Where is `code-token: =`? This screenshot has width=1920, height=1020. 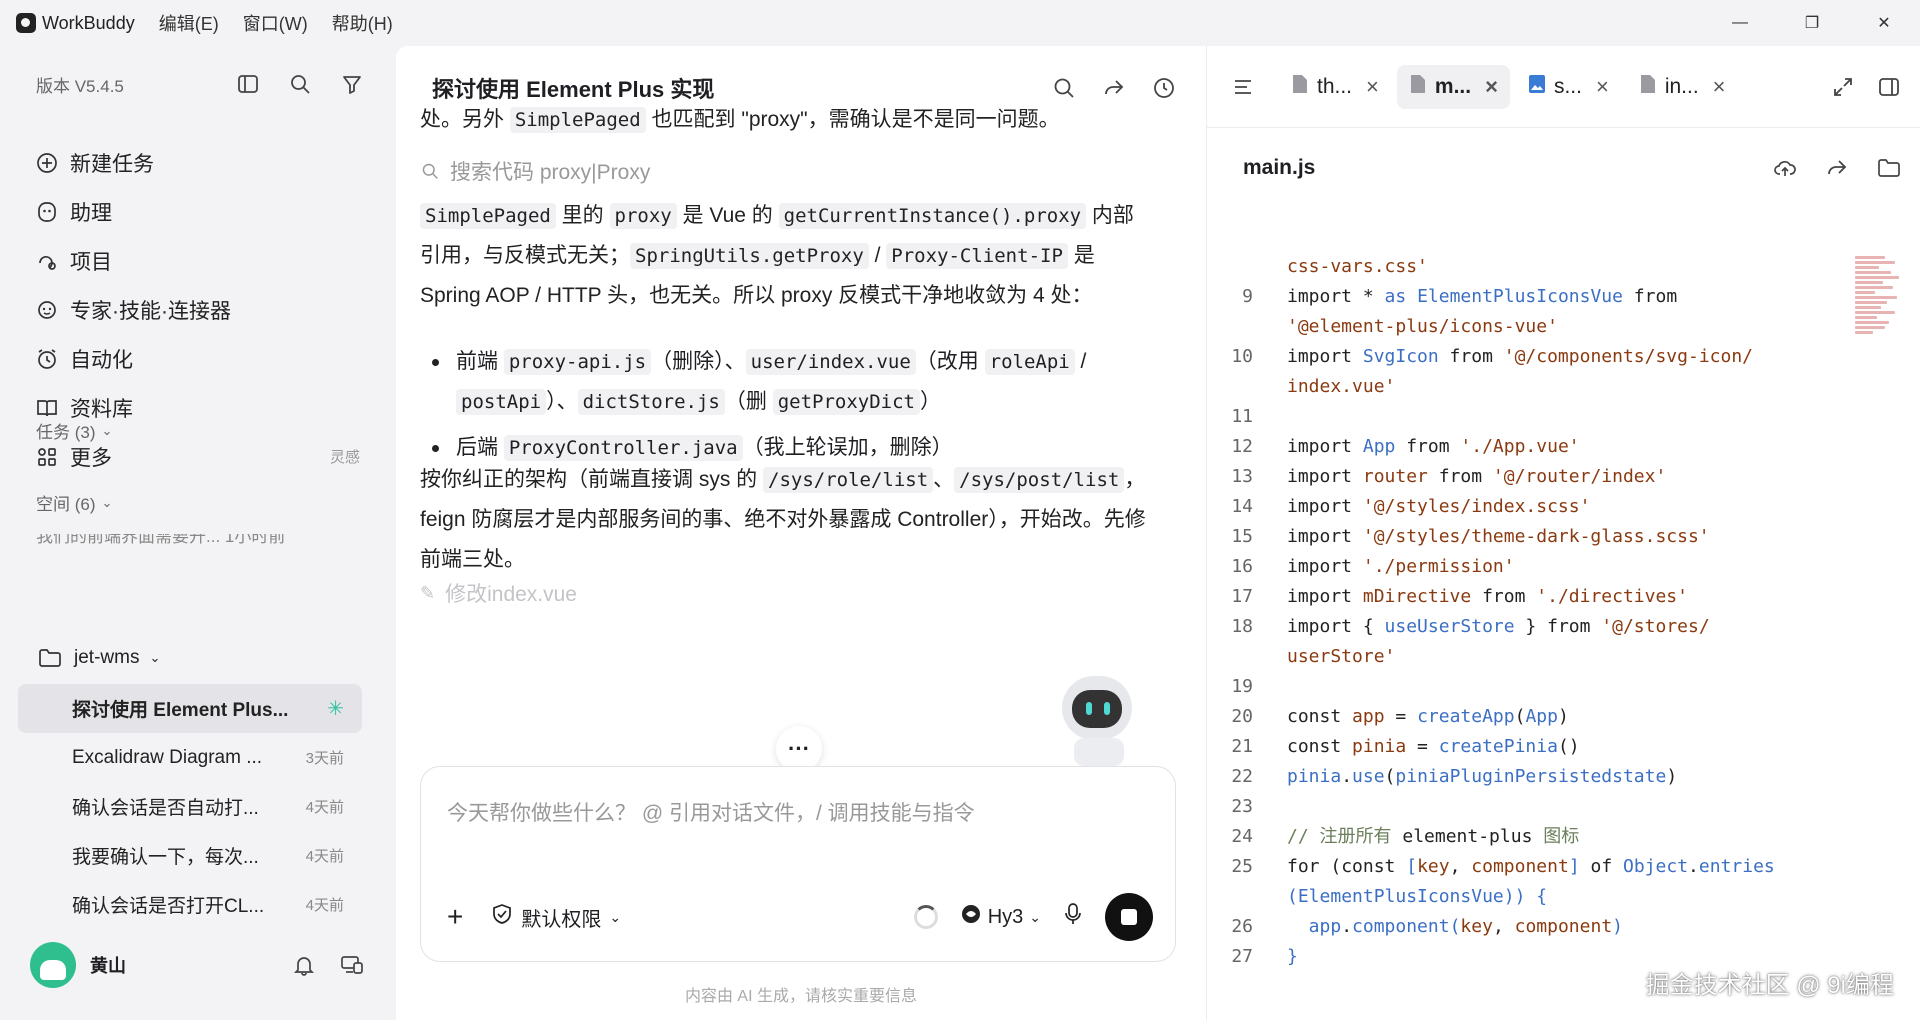
code-token: = is located at coordinates (1422, 746).